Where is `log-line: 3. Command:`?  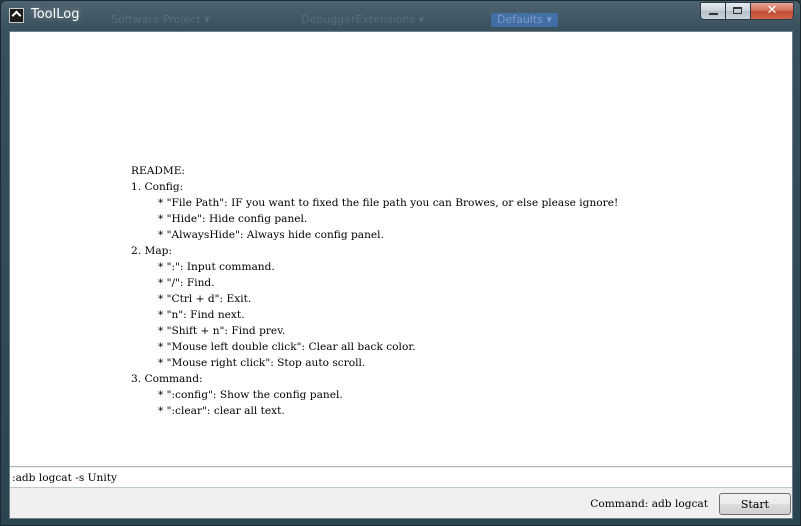 log-line: 3. Command: is located at coordinates (167, 379).